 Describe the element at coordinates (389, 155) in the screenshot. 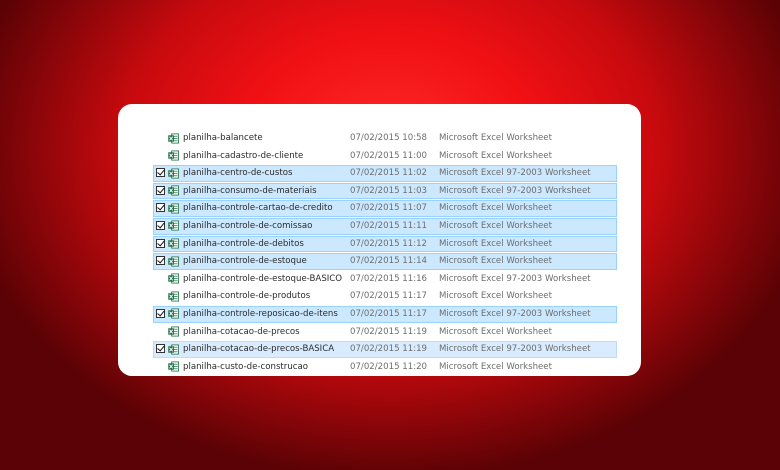

I see `file-date-modified: 07/02/2015 11:00` at that location.